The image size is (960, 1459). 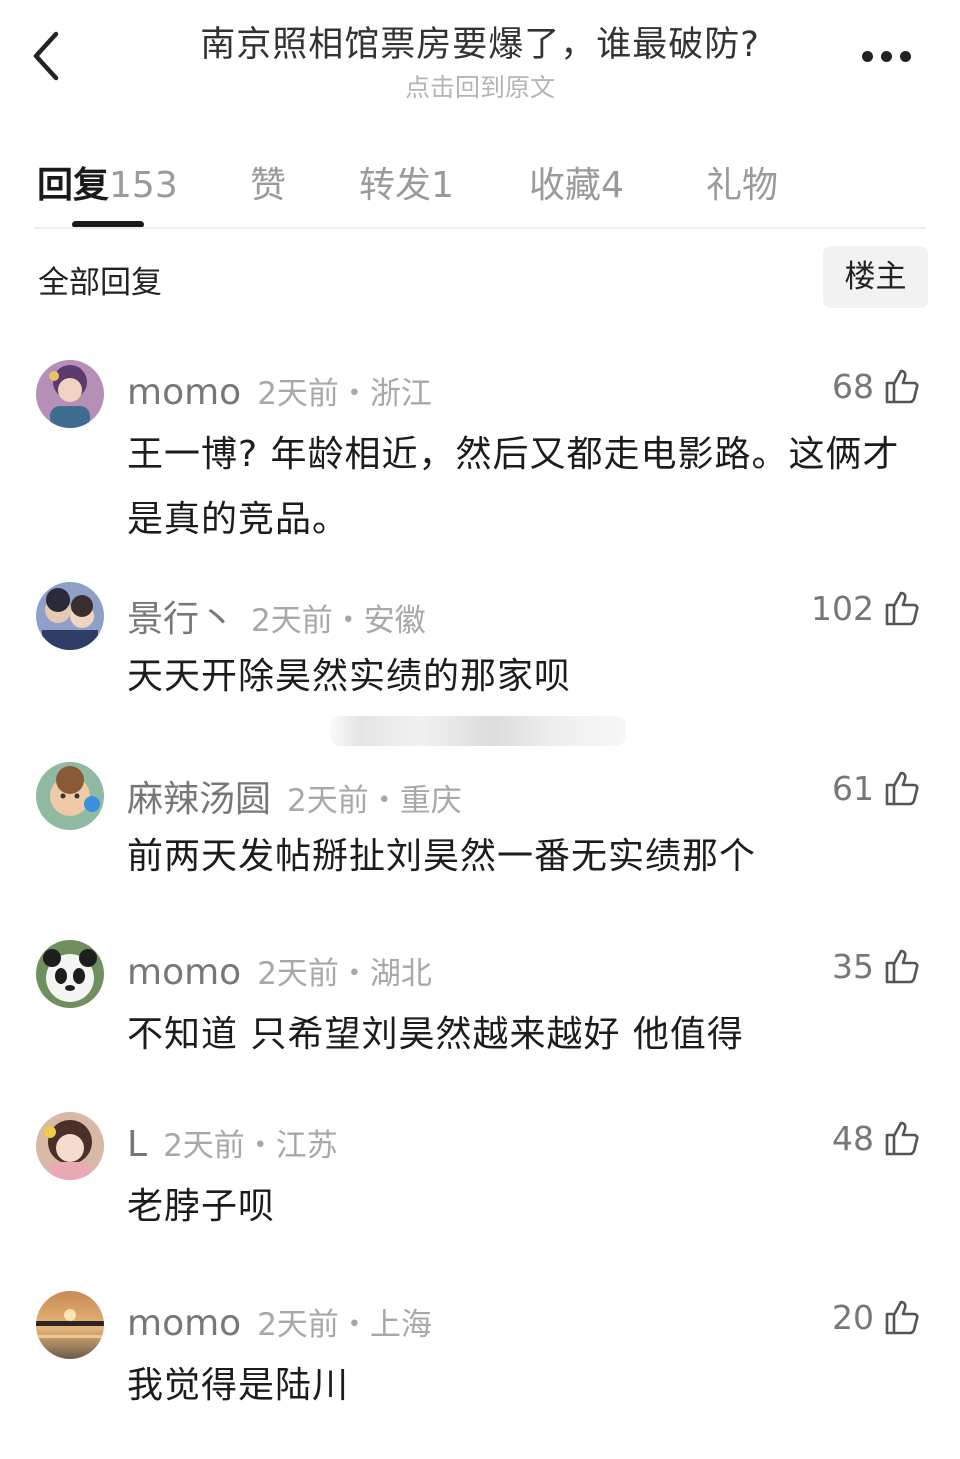 I want to click on like-count: 102, so click(x=842, y=608).